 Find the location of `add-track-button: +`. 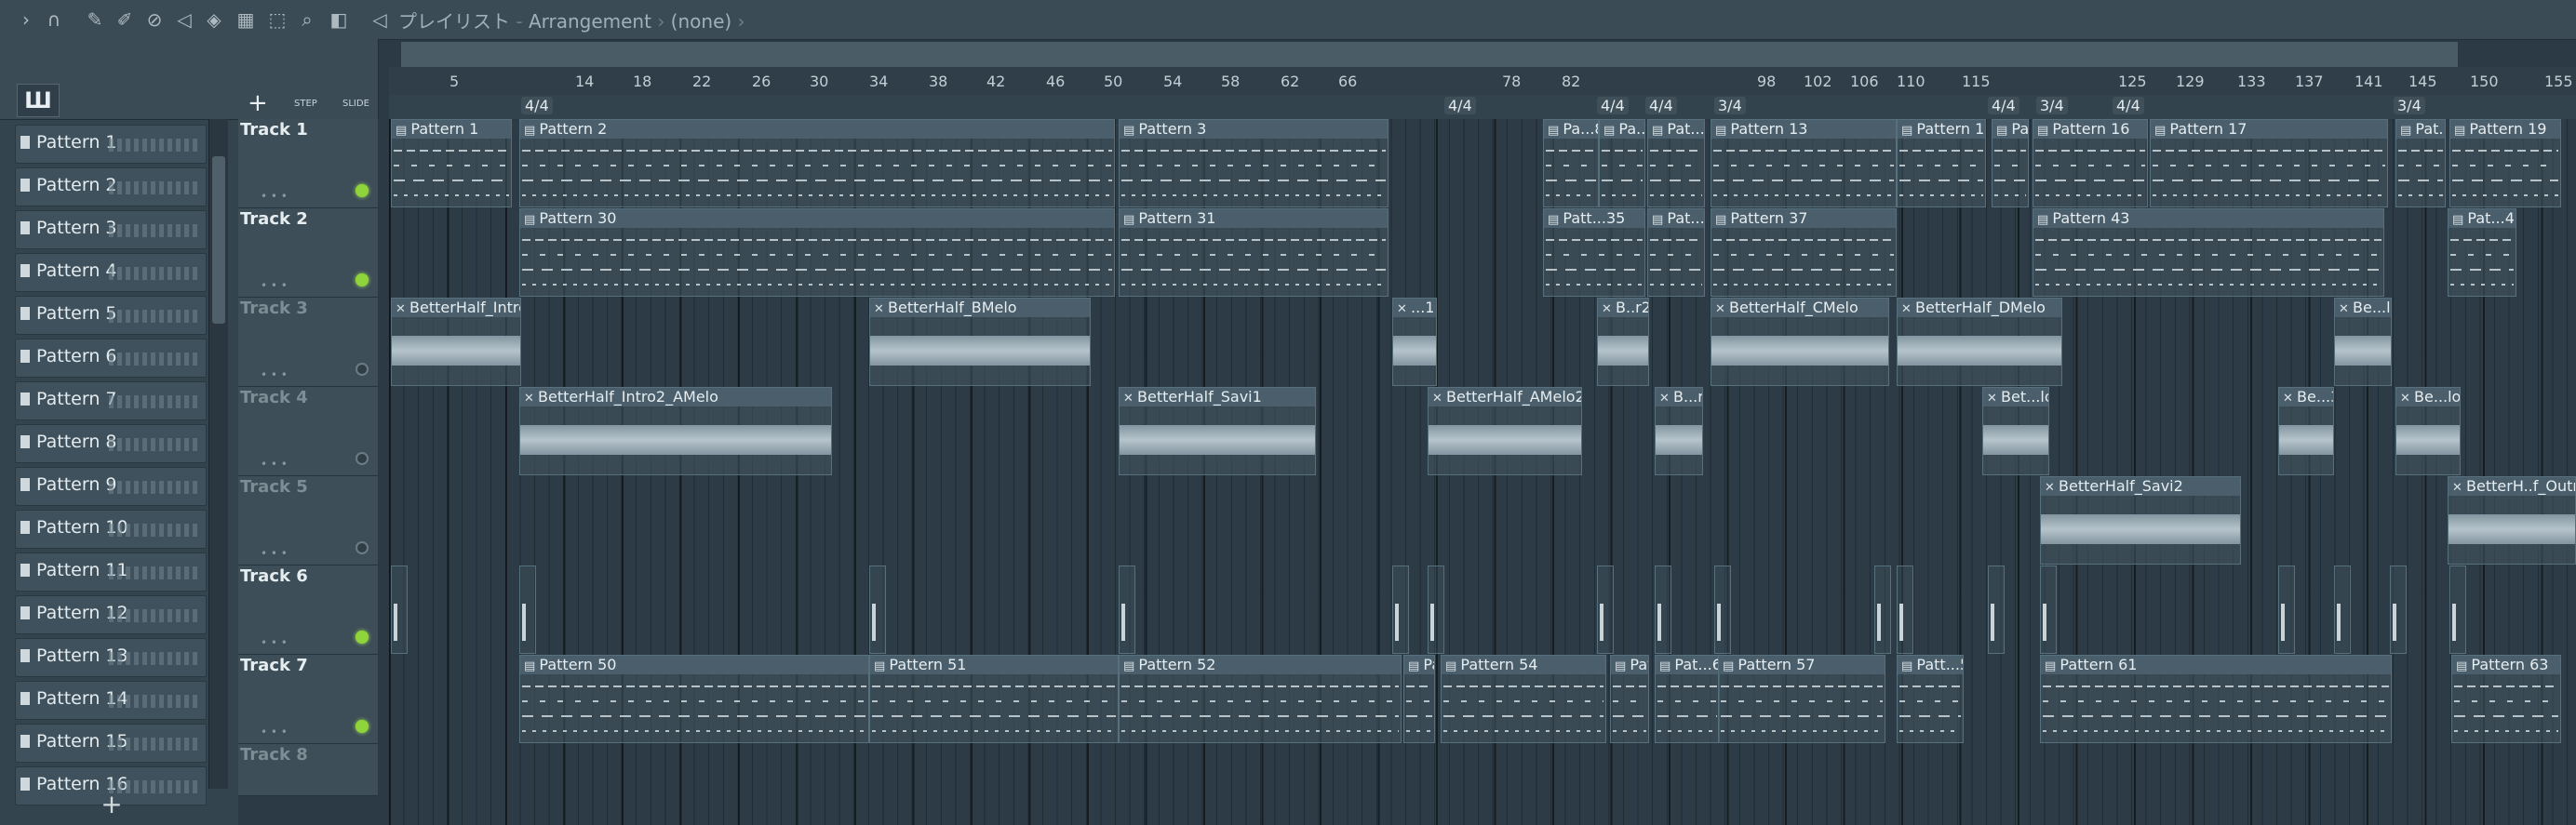

add-track-button: + is located at coordinates (258, 103).